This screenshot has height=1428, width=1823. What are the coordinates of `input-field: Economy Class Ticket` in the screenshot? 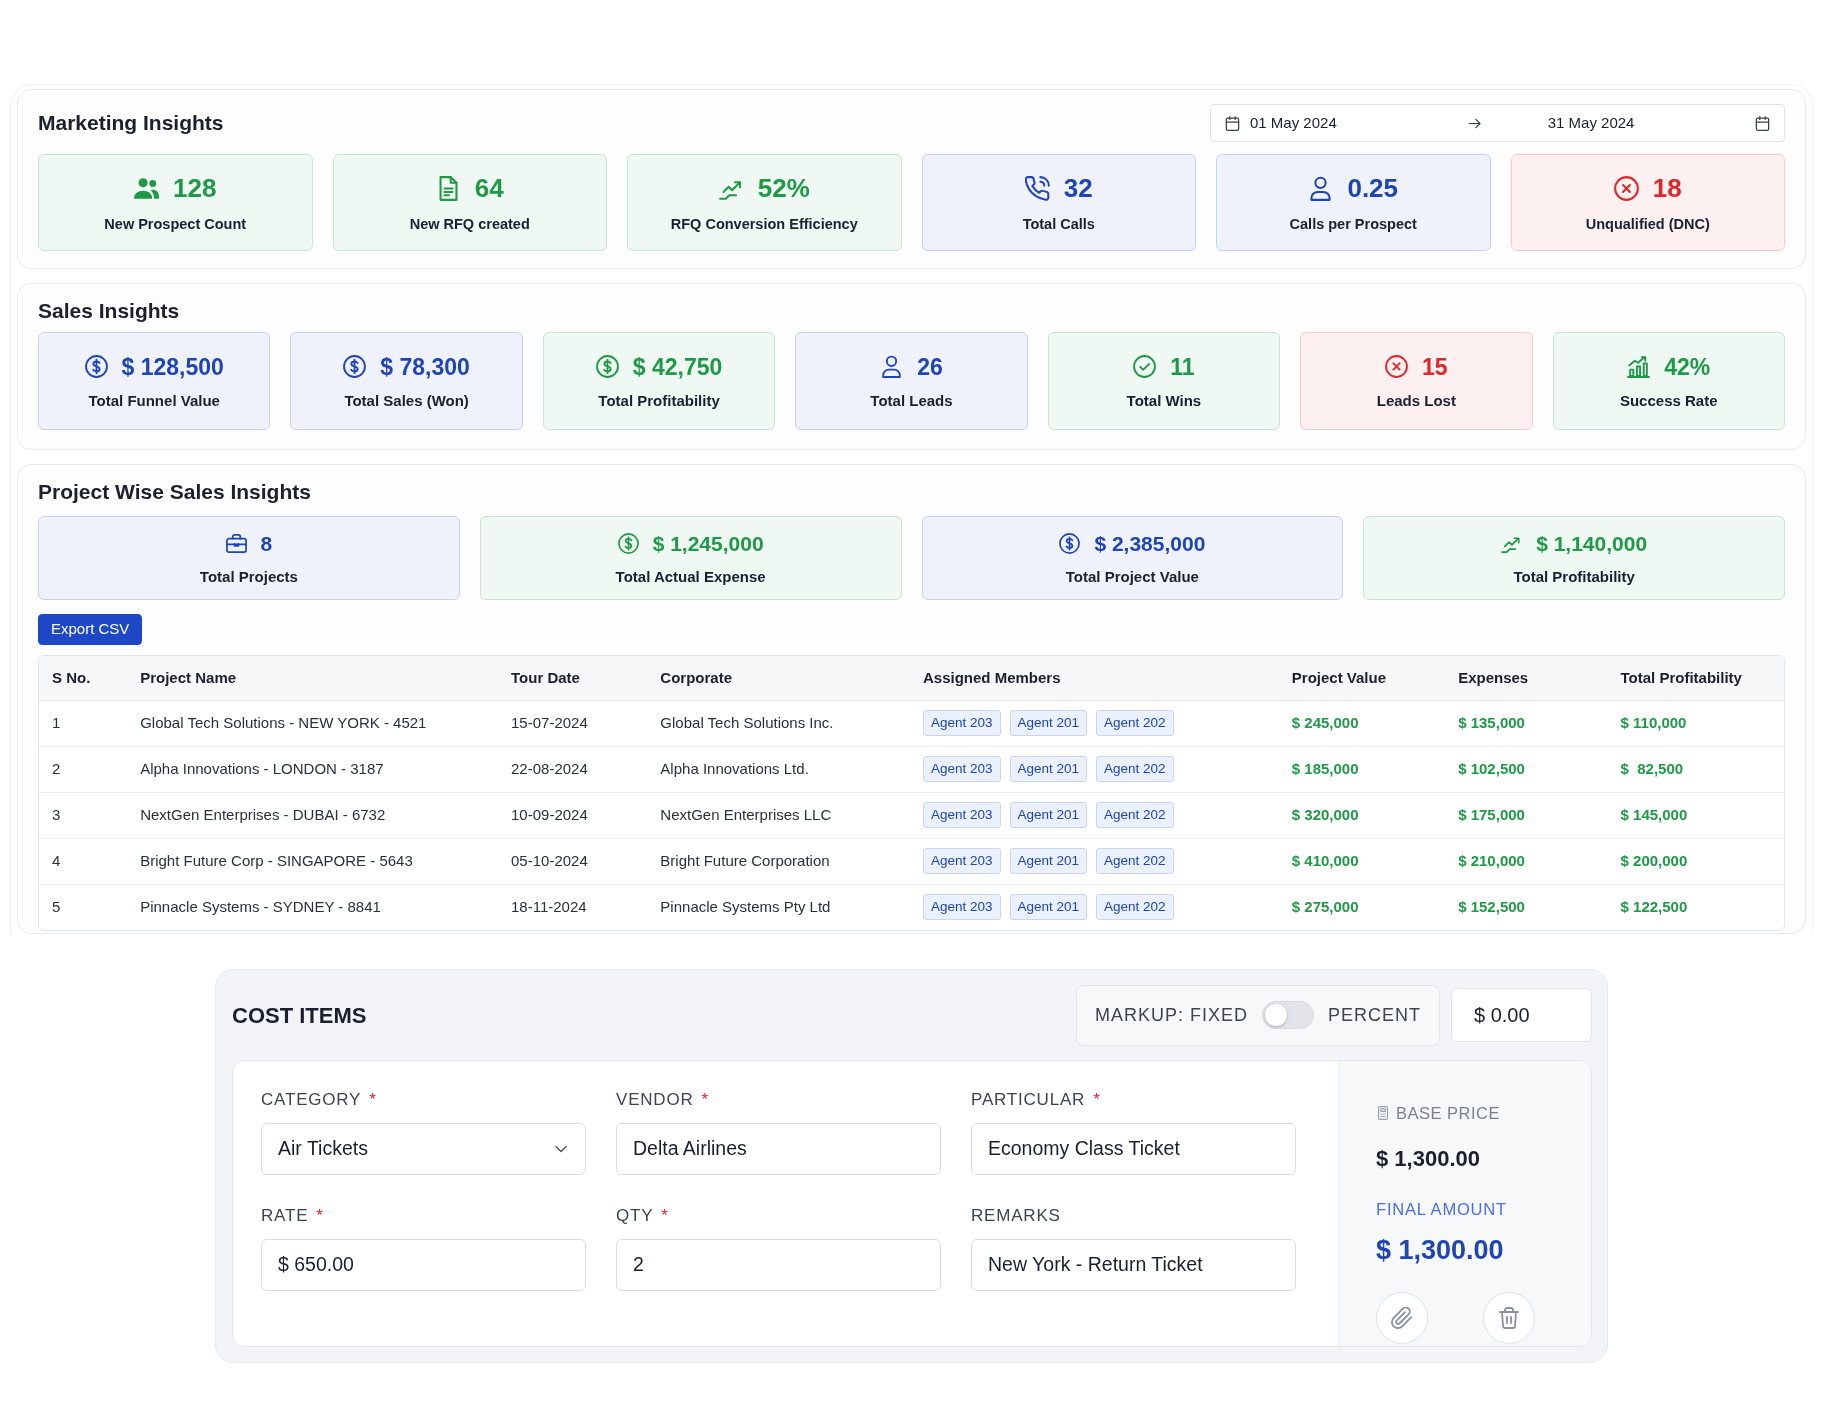 It's located at (1133, 1149).